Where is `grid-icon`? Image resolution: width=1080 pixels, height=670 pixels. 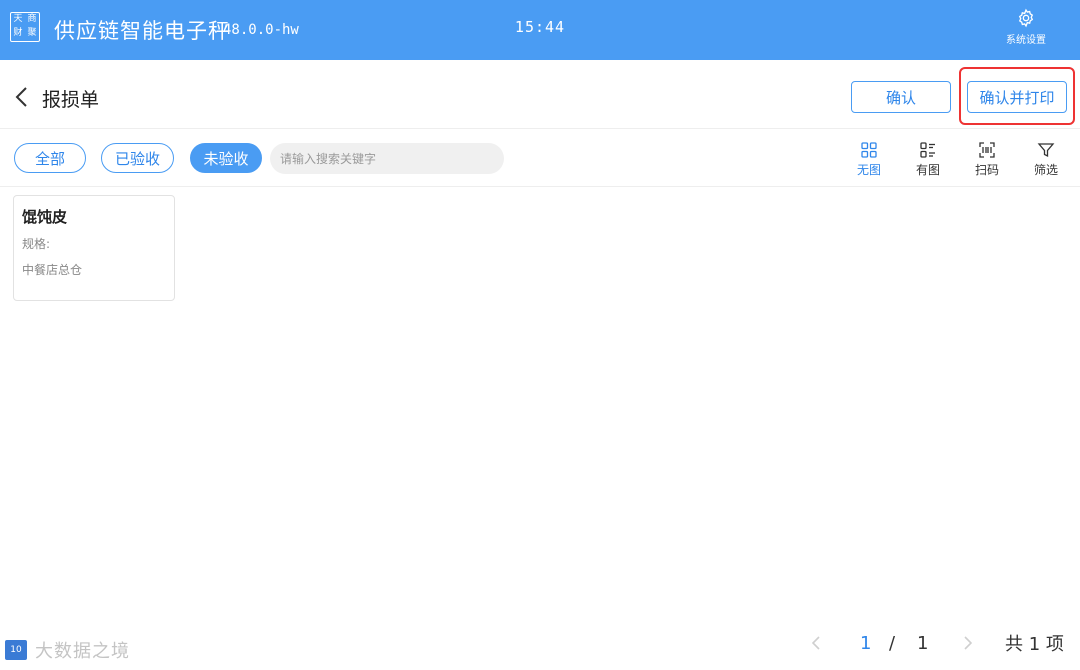
grid-icon is located at coordinates (869, 150).